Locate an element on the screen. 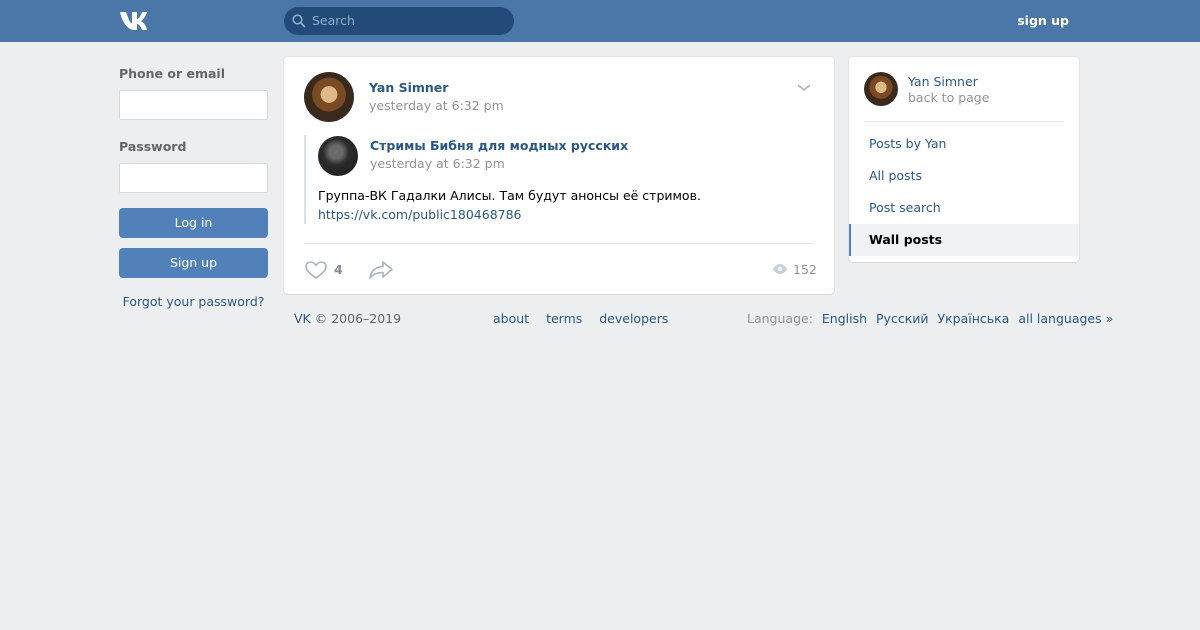  language-ukrainian: Українська is located at coordinates (973, 318).